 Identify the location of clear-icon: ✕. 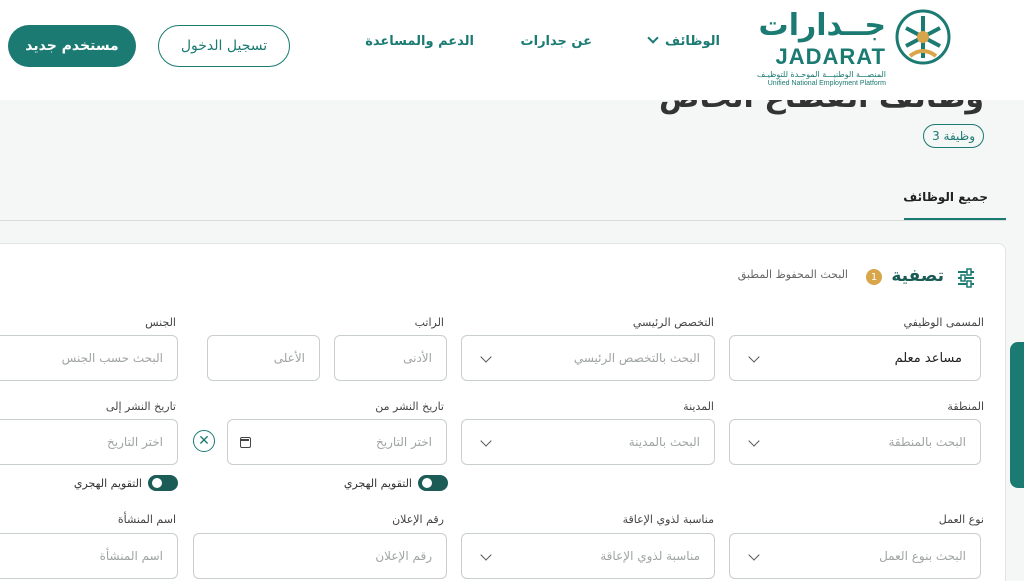
(204, 441).